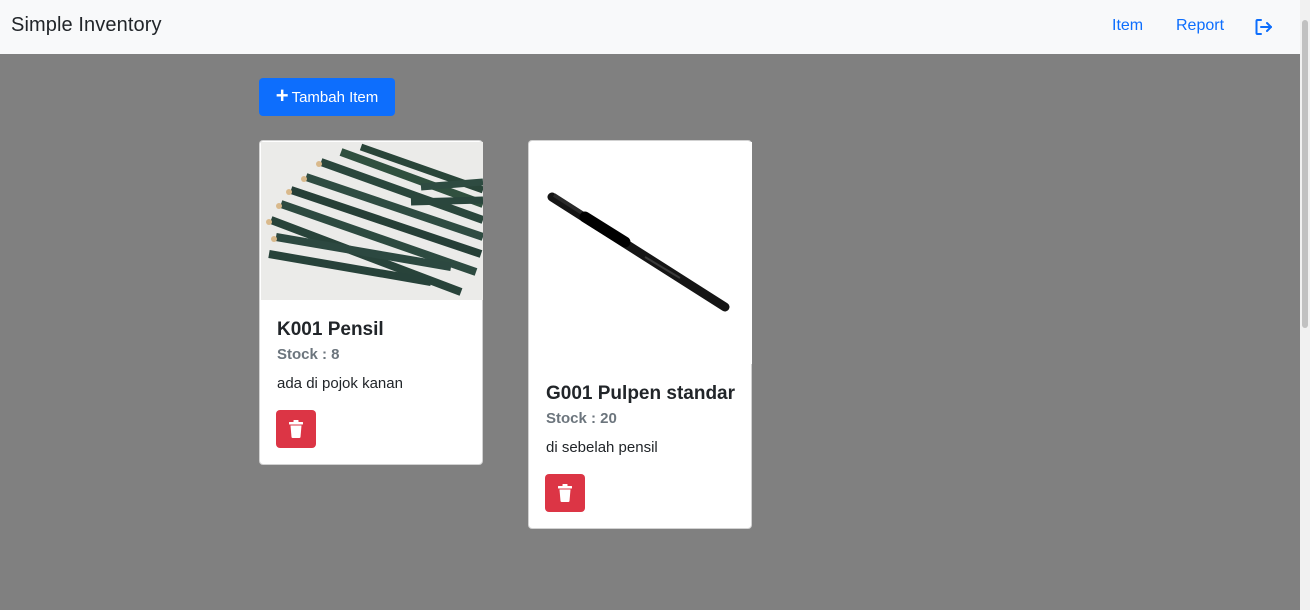 The height and width of the screenshot is (610, 1310). Describe the element at coordinates (340, 383) in the screenshot. I see `item-description: ada di pojok kanan` at that location.